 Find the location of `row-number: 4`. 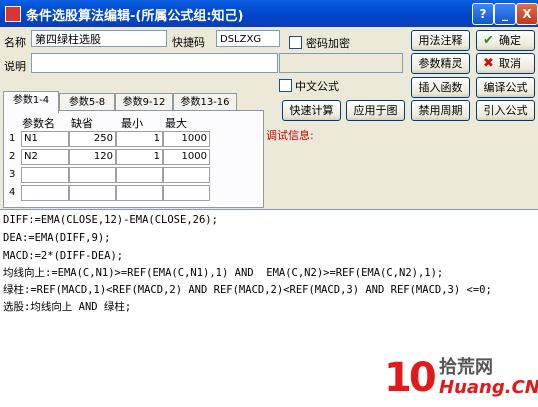

row-number: 4 is located at coordinates (12, 192).